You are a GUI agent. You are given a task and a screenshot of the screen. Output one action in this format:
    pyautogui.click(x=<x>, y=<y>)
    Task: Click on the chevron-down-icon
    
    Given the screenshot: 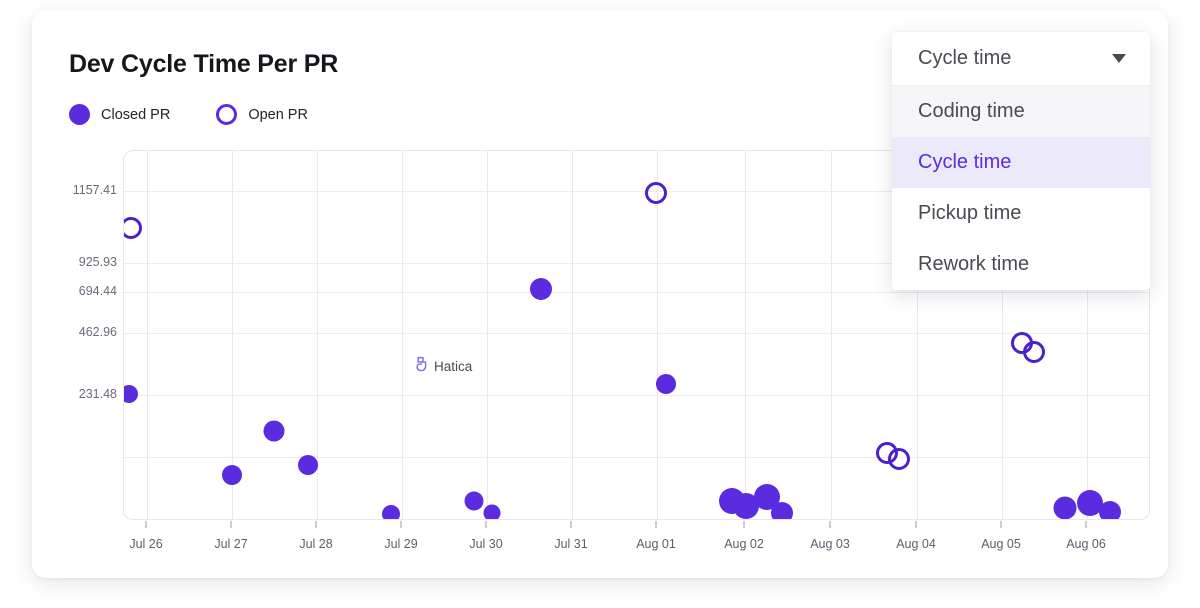 What is the action you would take?
    pyautogui.click(x=1119, y=58)
    